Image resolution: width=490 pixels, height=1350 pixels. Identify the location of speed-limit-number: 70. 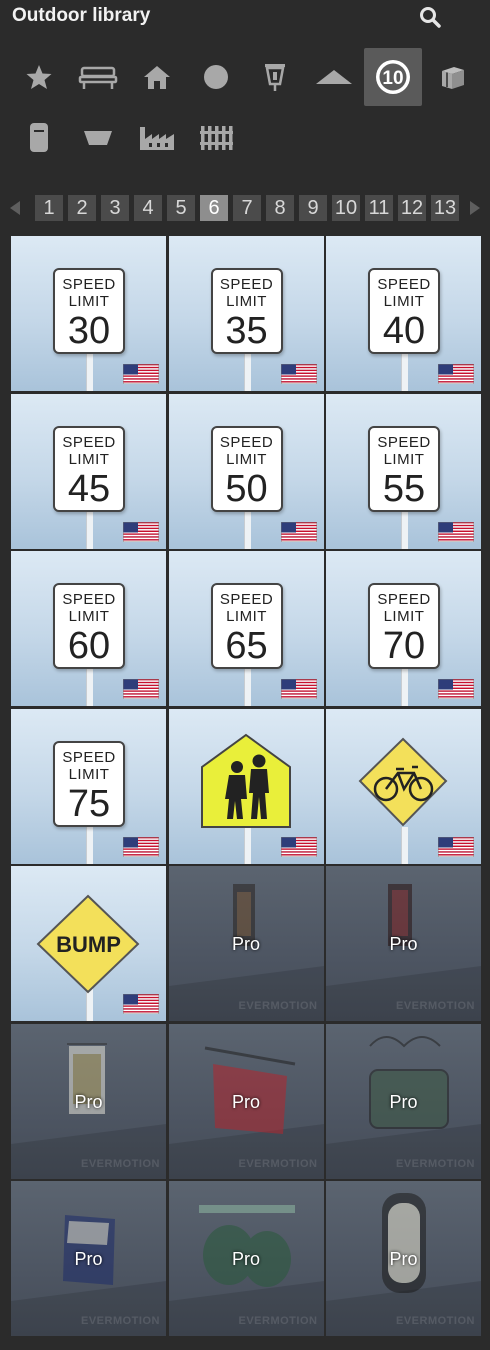
(404, 646).